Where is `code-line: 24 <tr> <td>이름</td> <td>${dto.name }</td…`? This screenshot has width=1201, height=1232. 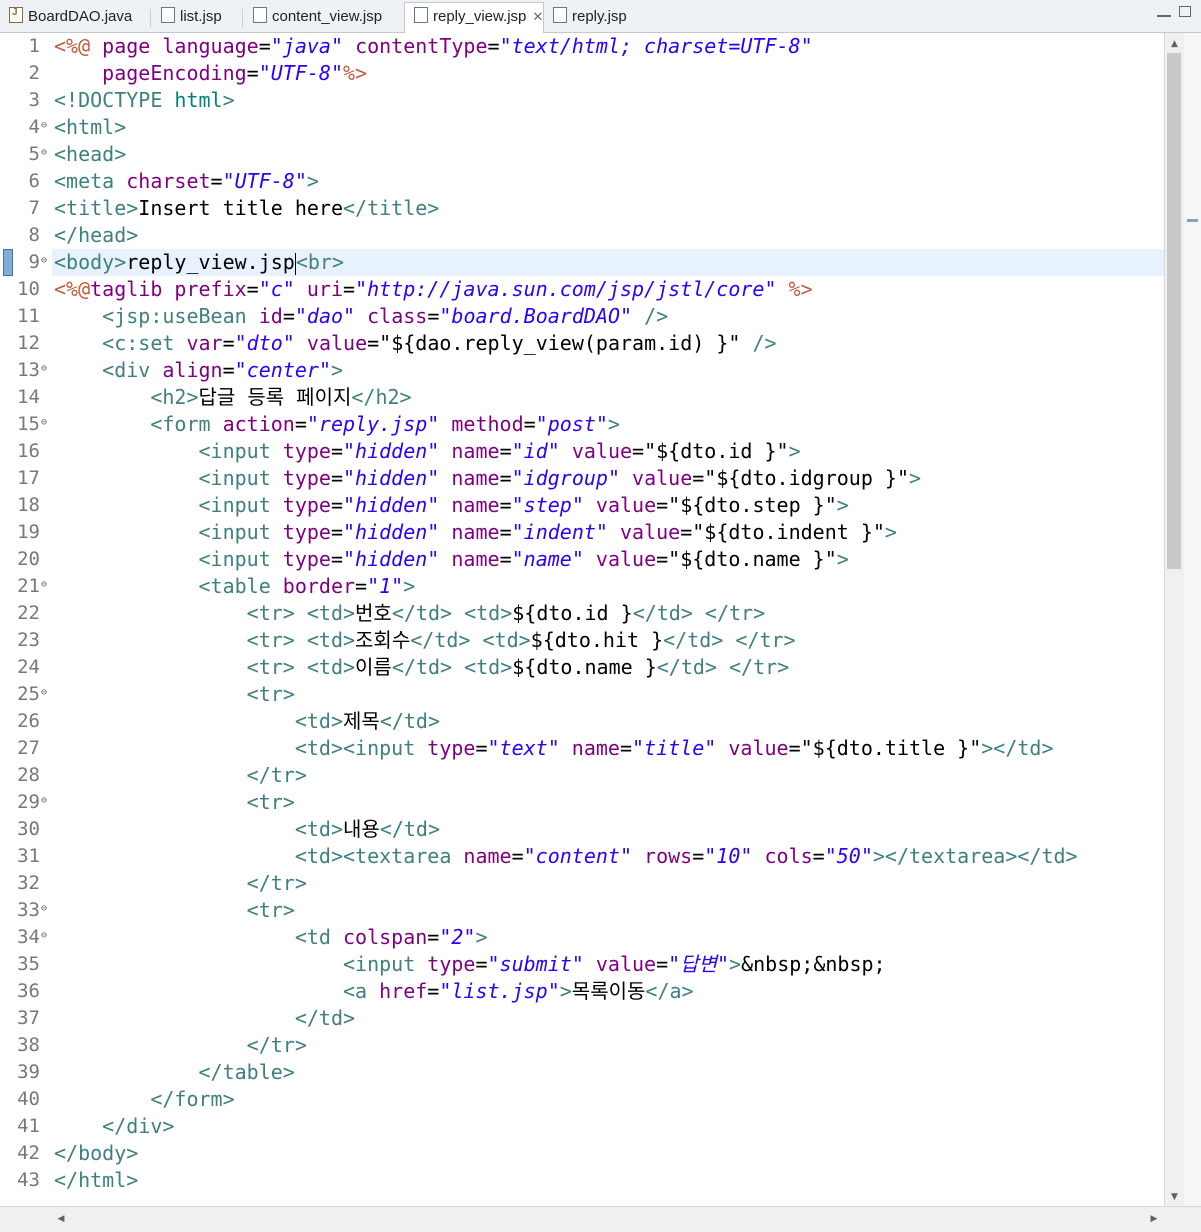
code-line: 24 <tr> <td>이름</td> <td>${dto.name }</td… is located at coordinates (582, 667).